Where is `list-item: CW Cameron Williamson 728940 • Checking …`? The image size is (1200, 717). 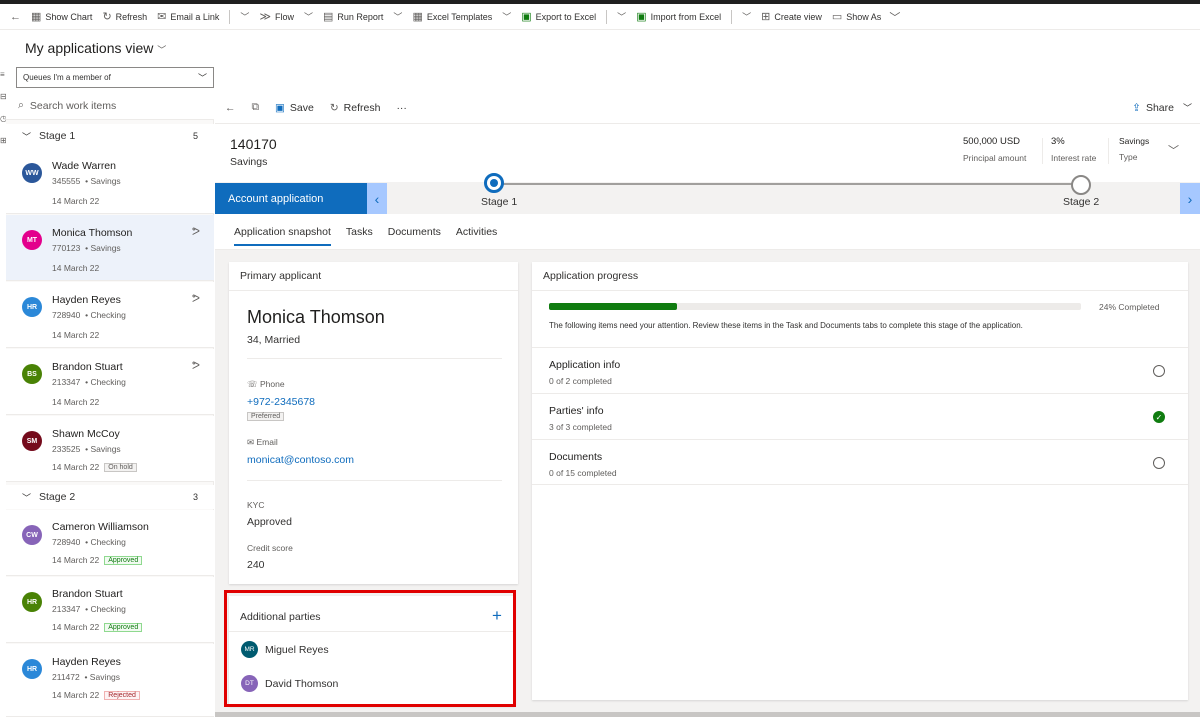
list-item: CW Cameron Williamson 728940 • Checking … is located at coordinates (110, 543).